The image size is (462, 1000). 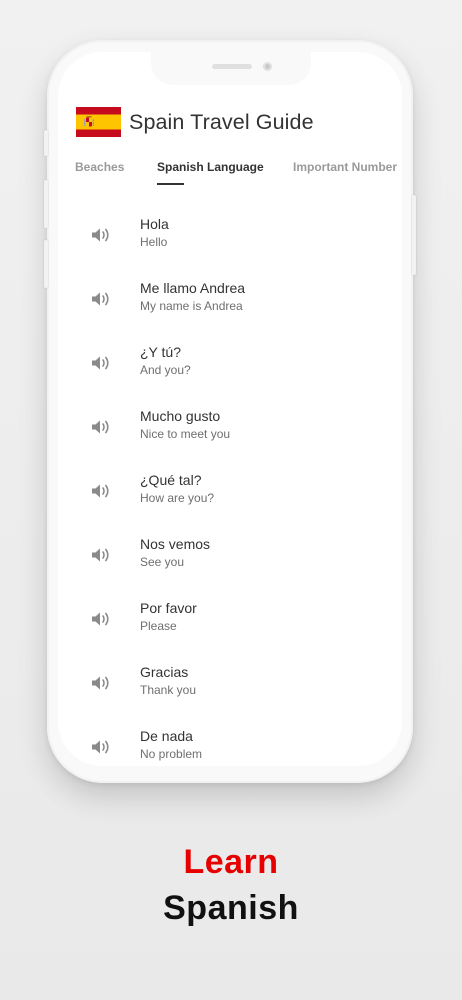 What do you see at coordinates (230, 745) in the screenshot?
I see `phrase-item: De nada No problem` at bounding box center [230, 745].